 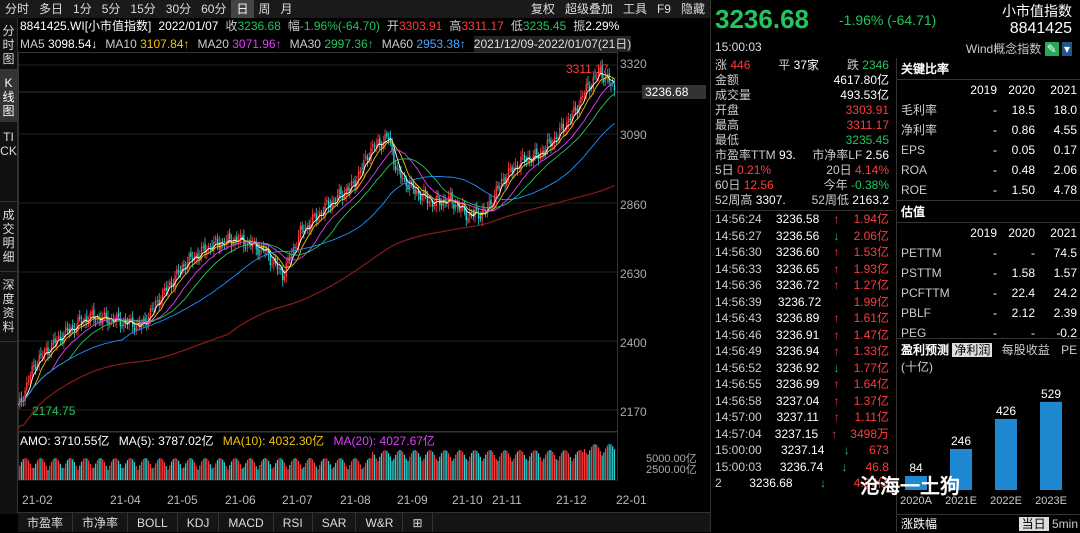 I want to click on tab-sar: SAR, so click(x=335, y=522).